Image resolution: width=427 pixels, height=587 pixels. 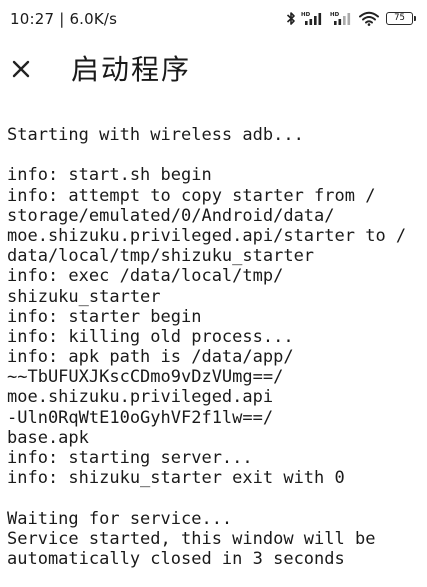 I want to click on clock: 10:27, so click(x=32, y=19).